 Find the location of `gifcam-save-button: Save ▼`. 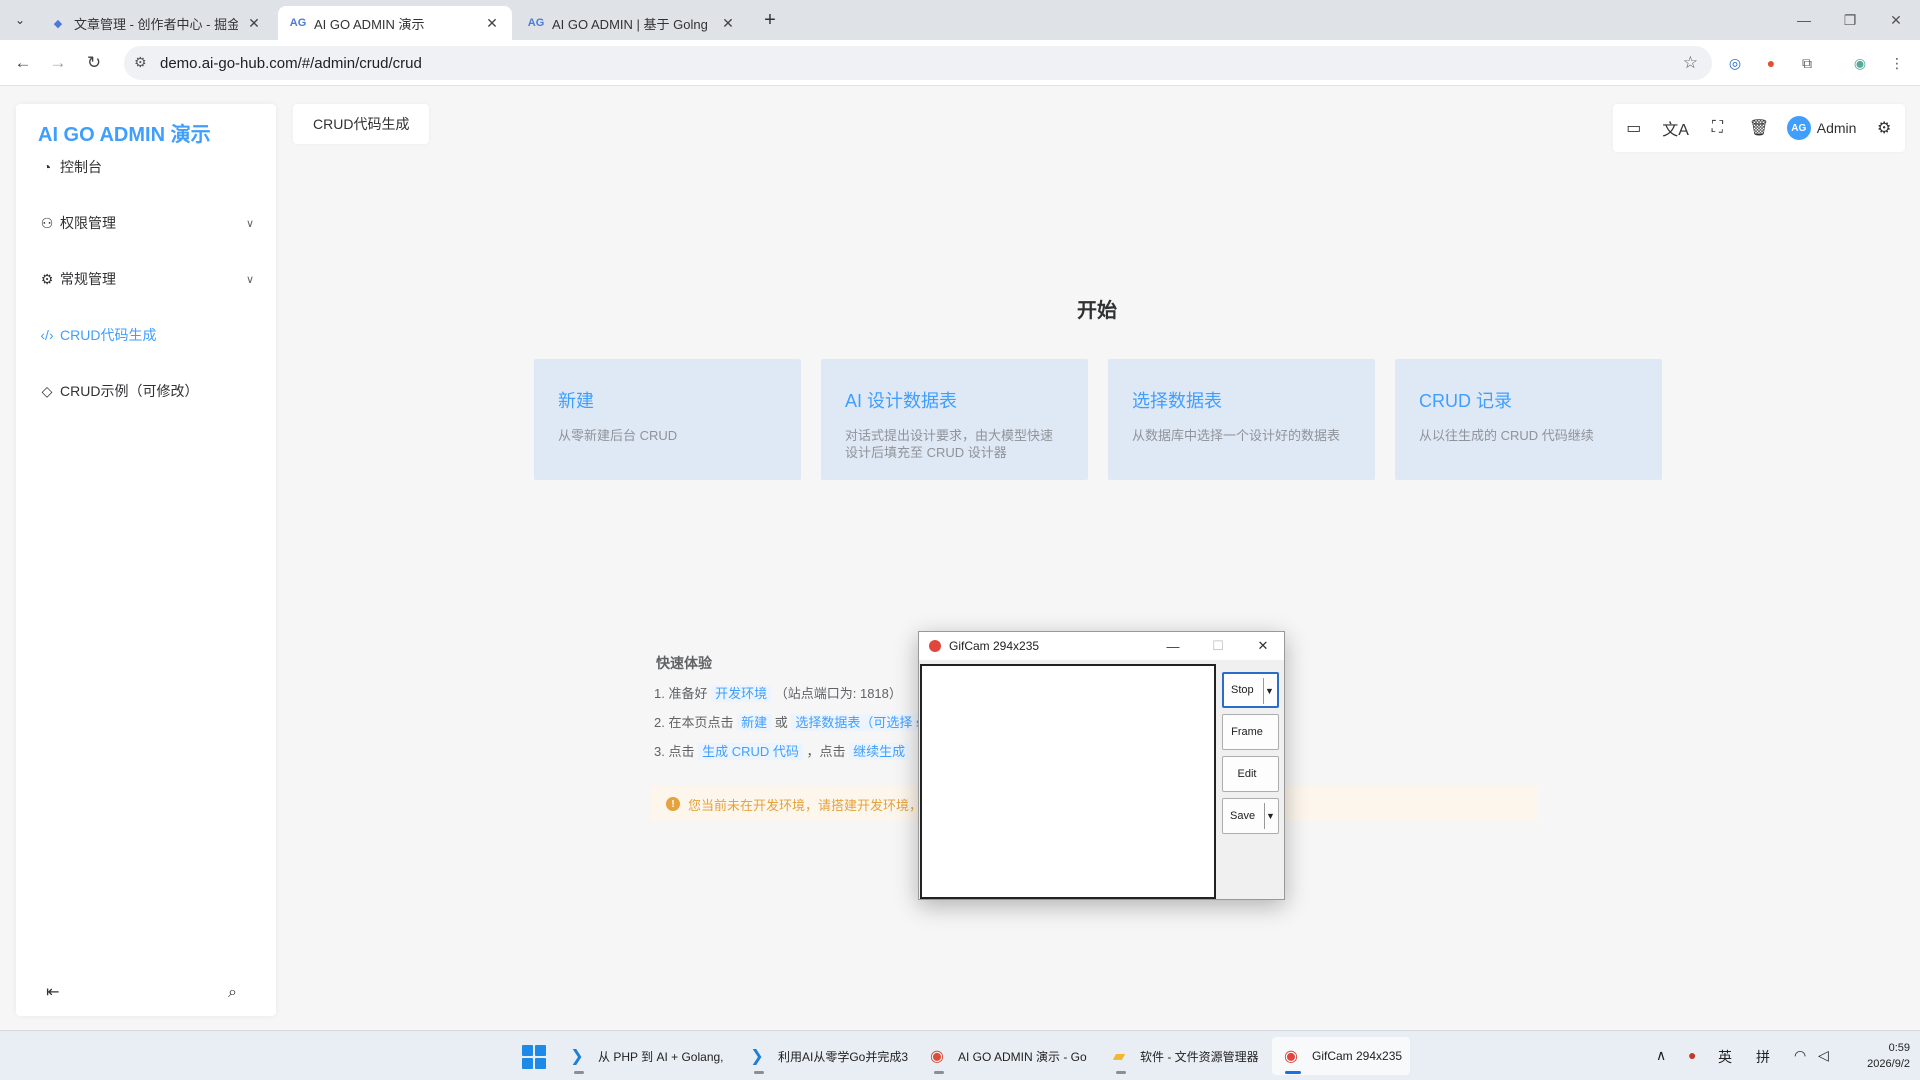

gifcam-save-button: Save ▼ is located at coordinates (1250, 816).